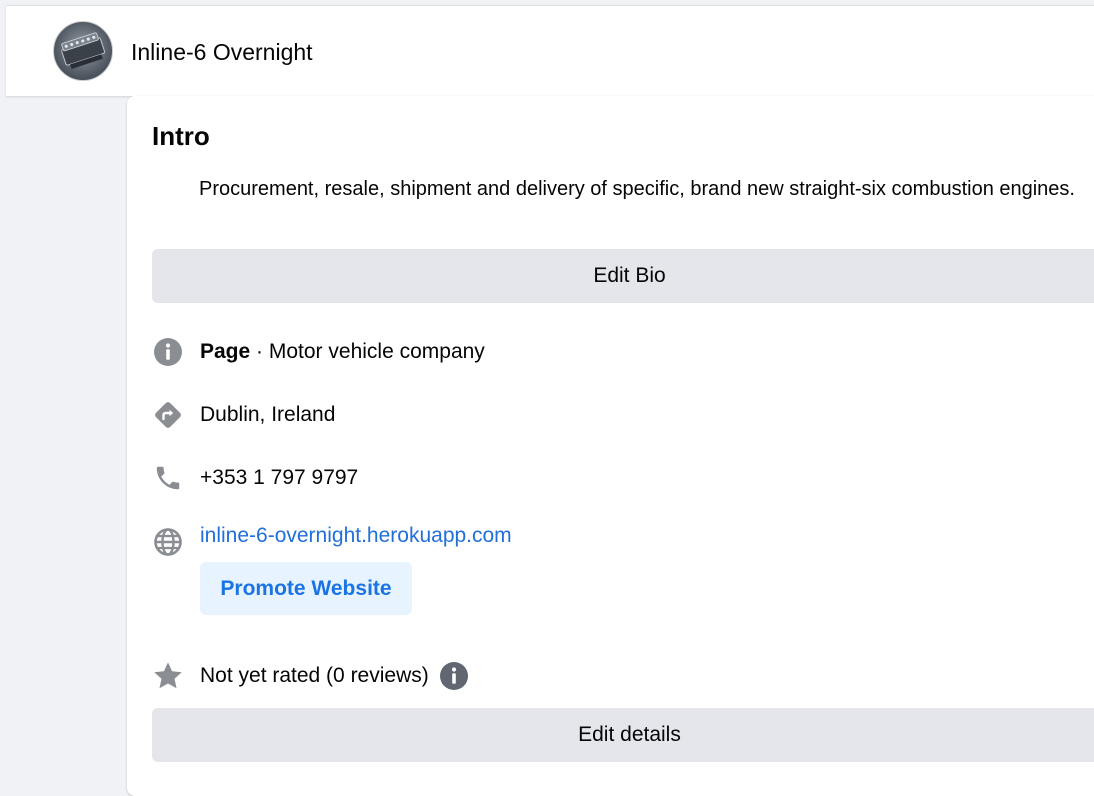 The width and height of the screenshot is (1094, 796). I want to click on page-name: Inline-6 Overnight, so click(222, 52).